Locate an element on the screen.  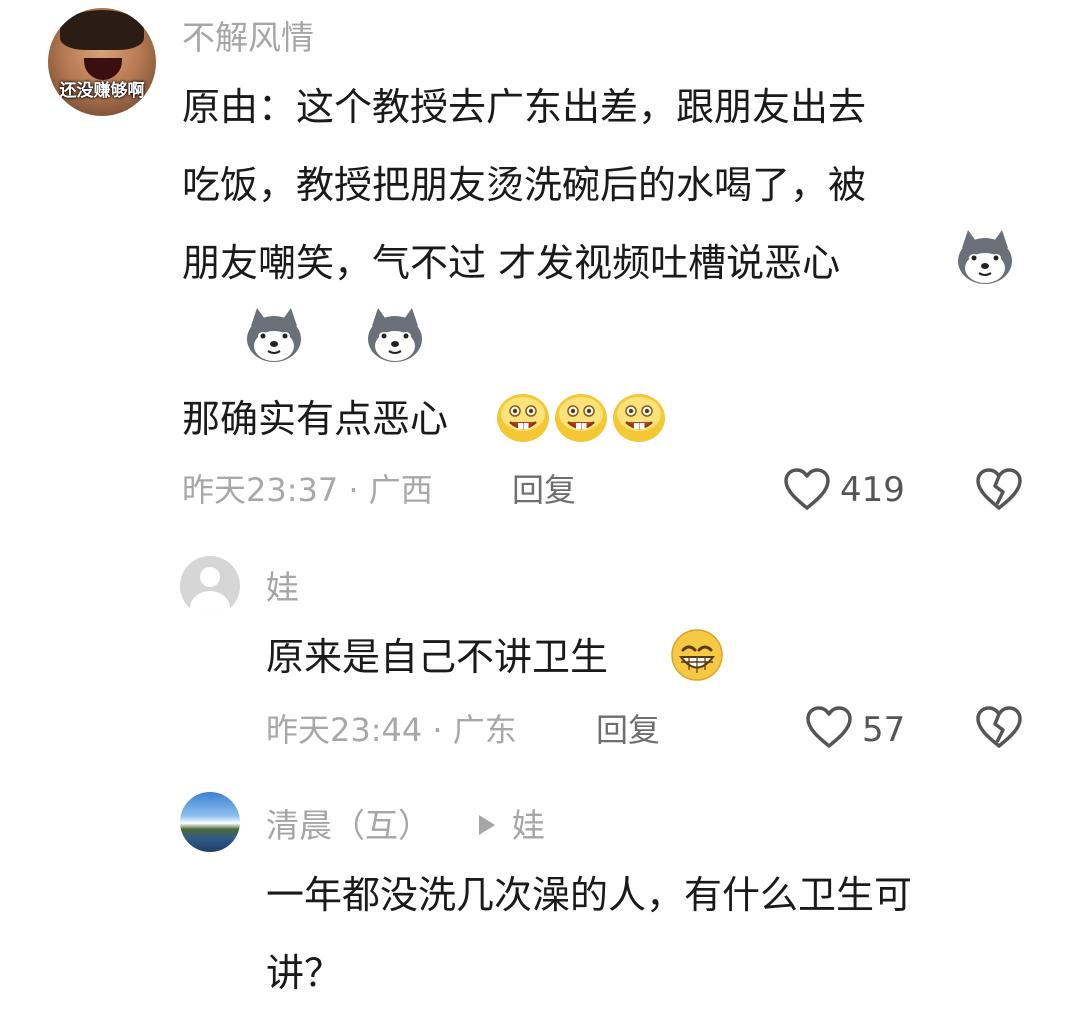
comment-time-location: 昨天23:44 · 广东 is located at coordinates (391, 730).